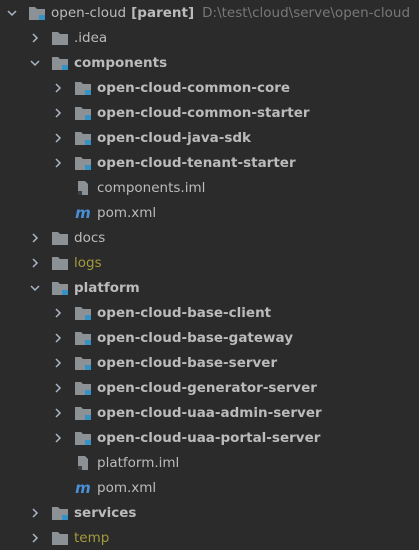  What do you see at coordinates (209, 537) in the screenshot?
I see `tree-item: temp` at bounding box center [209, 537].